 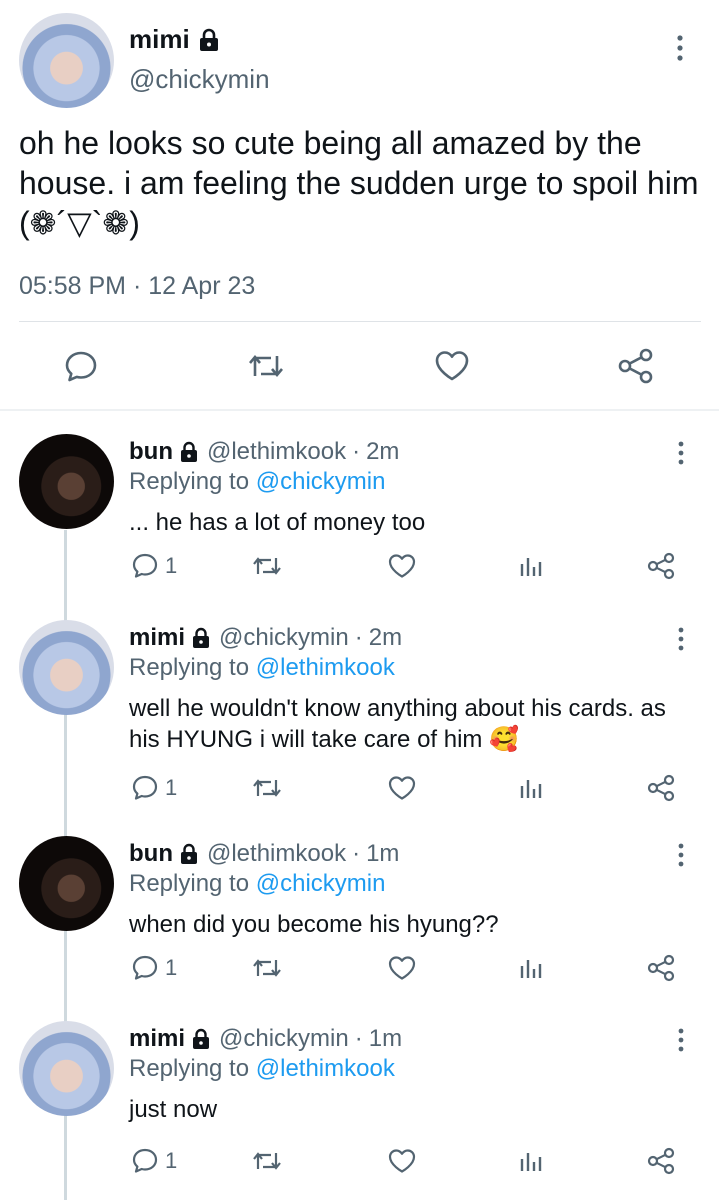 I want to click on reply-text: just now, so click(x=173, y=1109).